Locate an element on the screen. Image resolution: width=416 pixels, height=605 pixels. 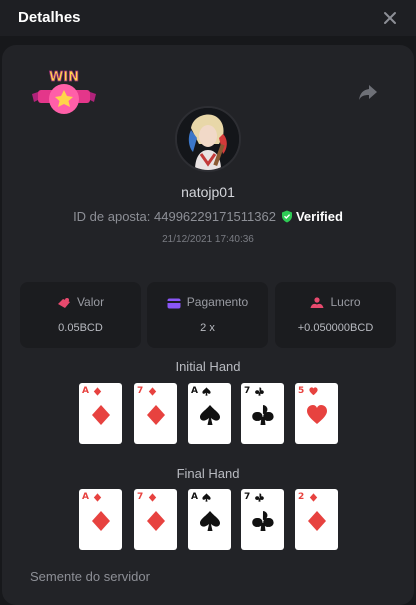
stat-wager: Valor 0.05BCD is located at coordinates (80, 315).